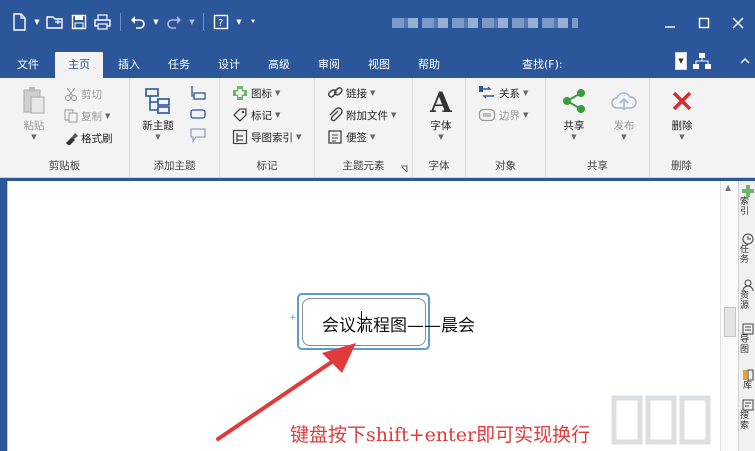 This screenshot has width=755, height=451. Describe the element at coordinates (670, 23) in the screenshot. I see `minimize-icon` at that location.